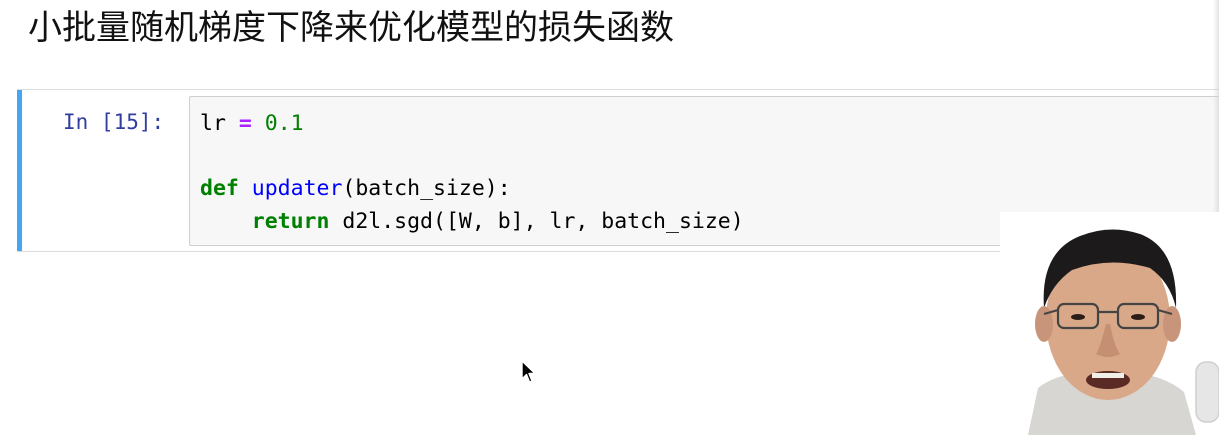 This screenshot has width=1219, height=435. Describe the element at coordinates (351, 28) in the screenshot. I see `markdown-heading: 小批量随机梯度下降来优化模型的损失函数` at that location.